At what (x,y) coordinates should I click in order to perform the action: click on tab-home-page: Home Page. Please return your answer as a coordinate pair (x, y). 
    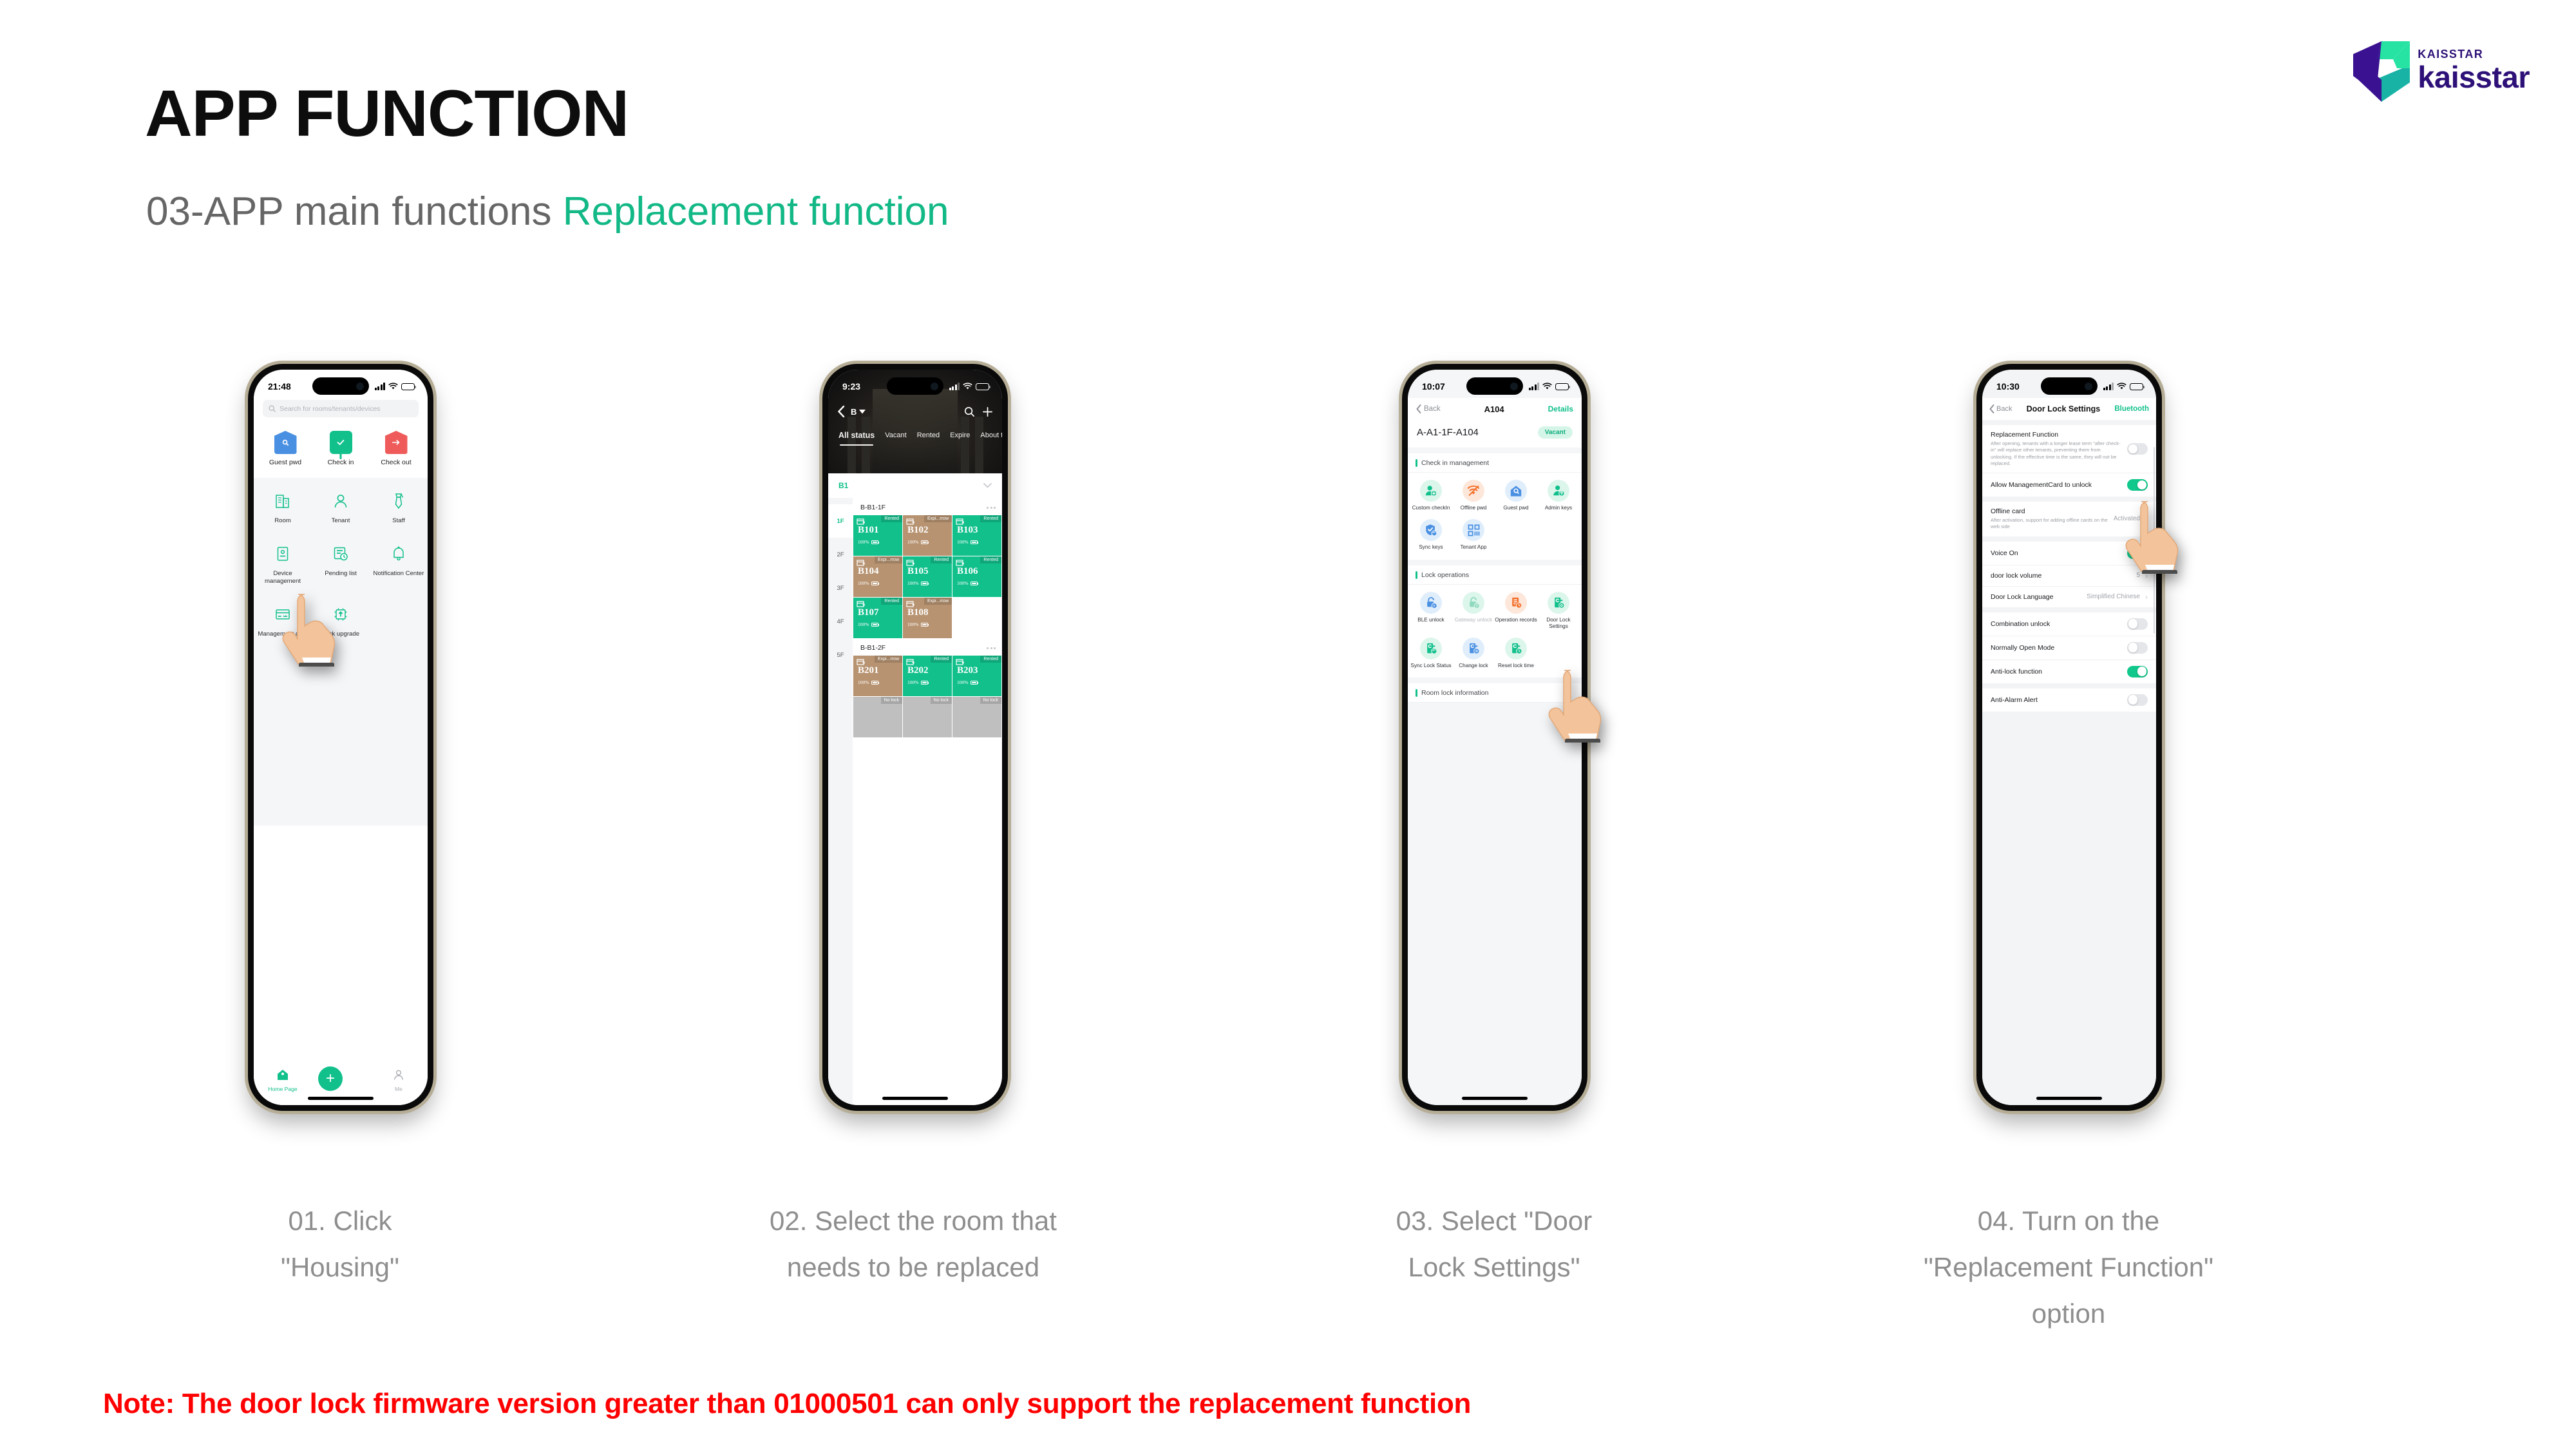
    Looking at the image, I should click on (282, 1080).